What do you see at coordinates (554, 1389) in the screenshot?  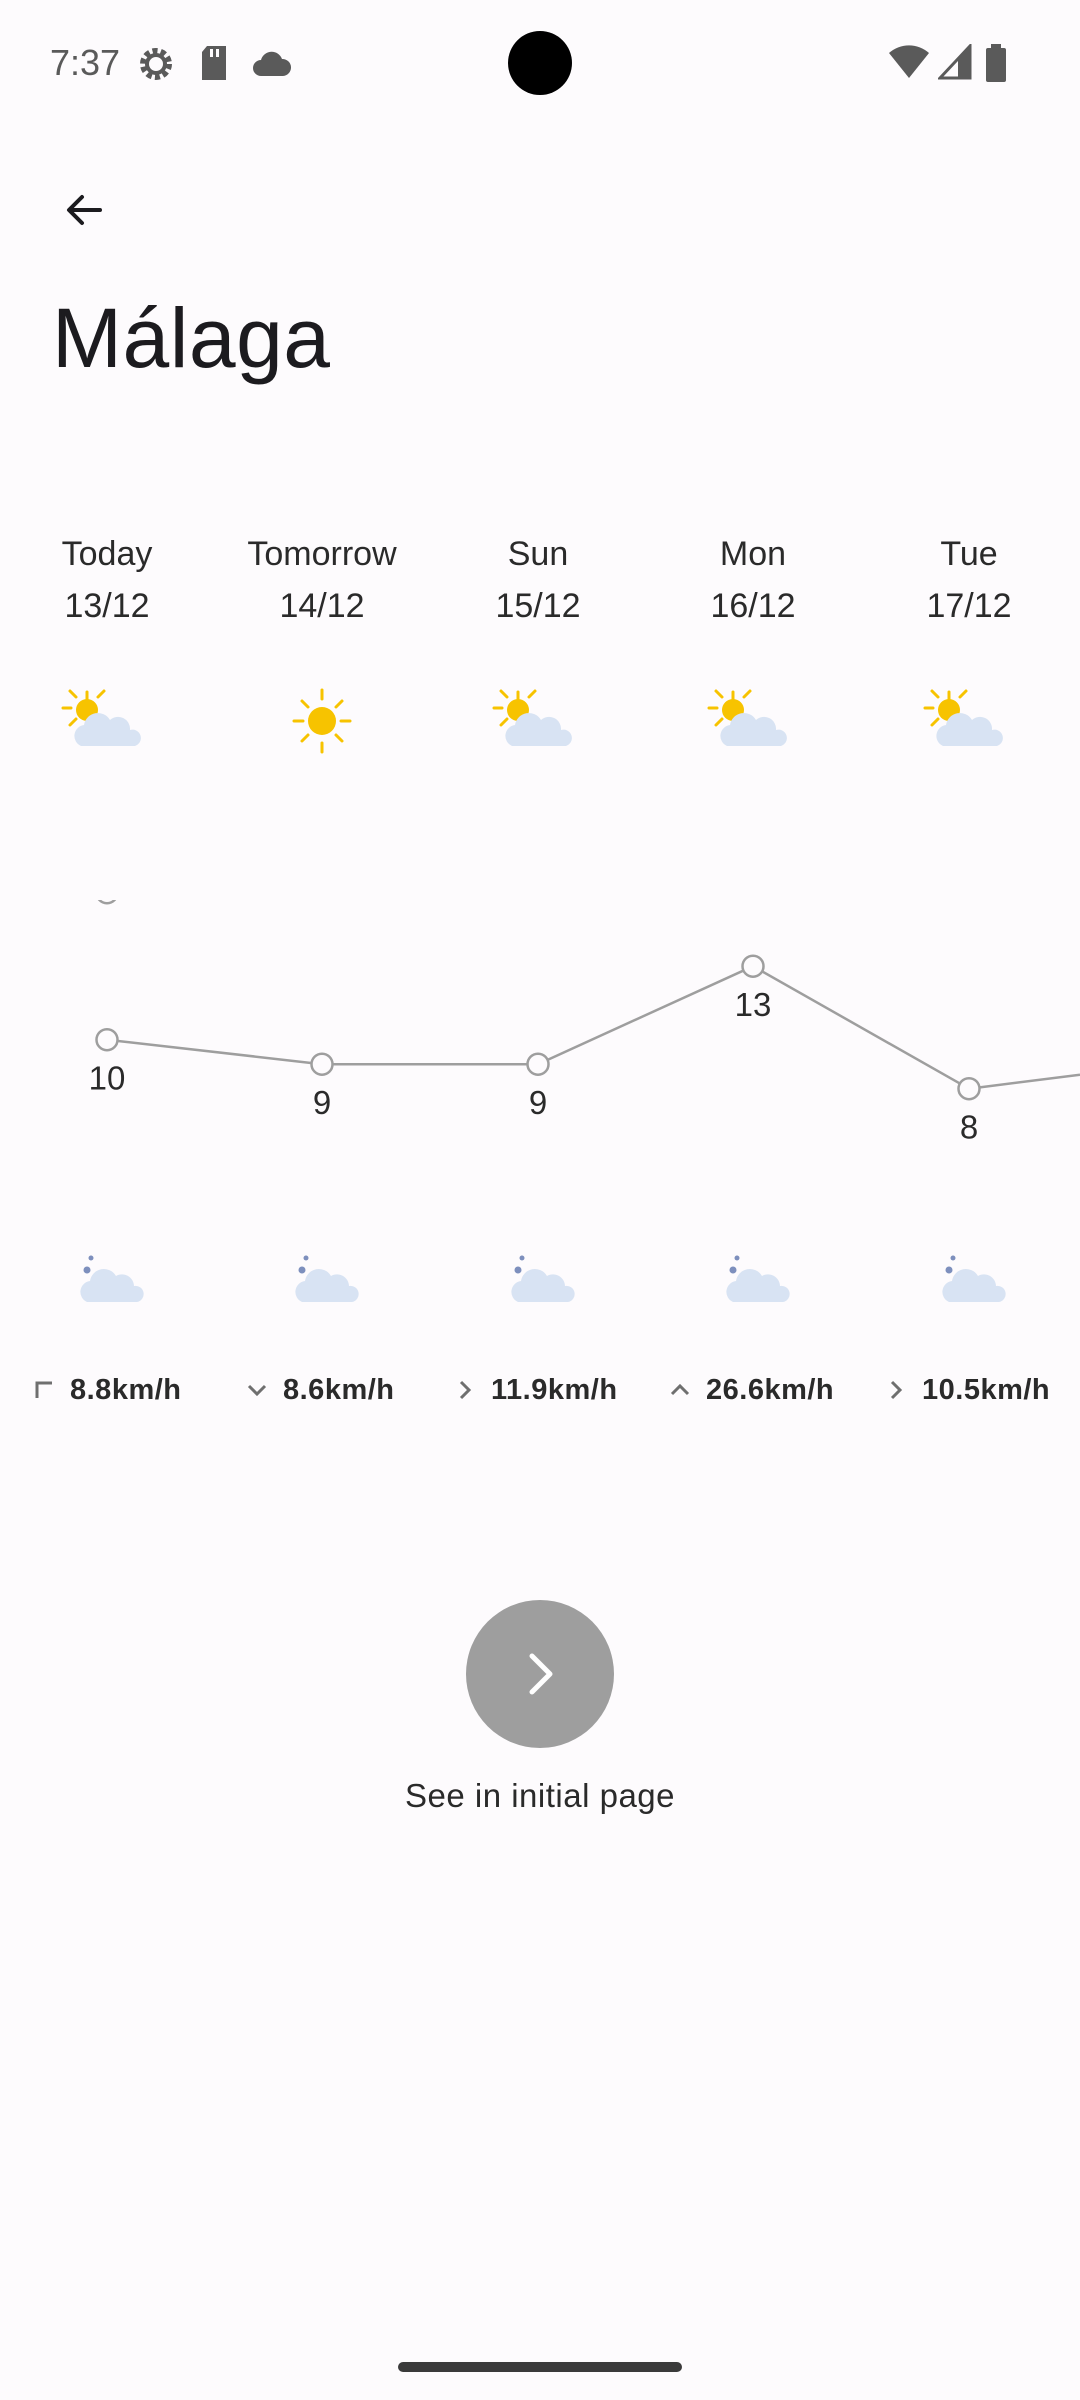 I see `wind-speed: 11.9km/h` at bounding box center [554, 1389].